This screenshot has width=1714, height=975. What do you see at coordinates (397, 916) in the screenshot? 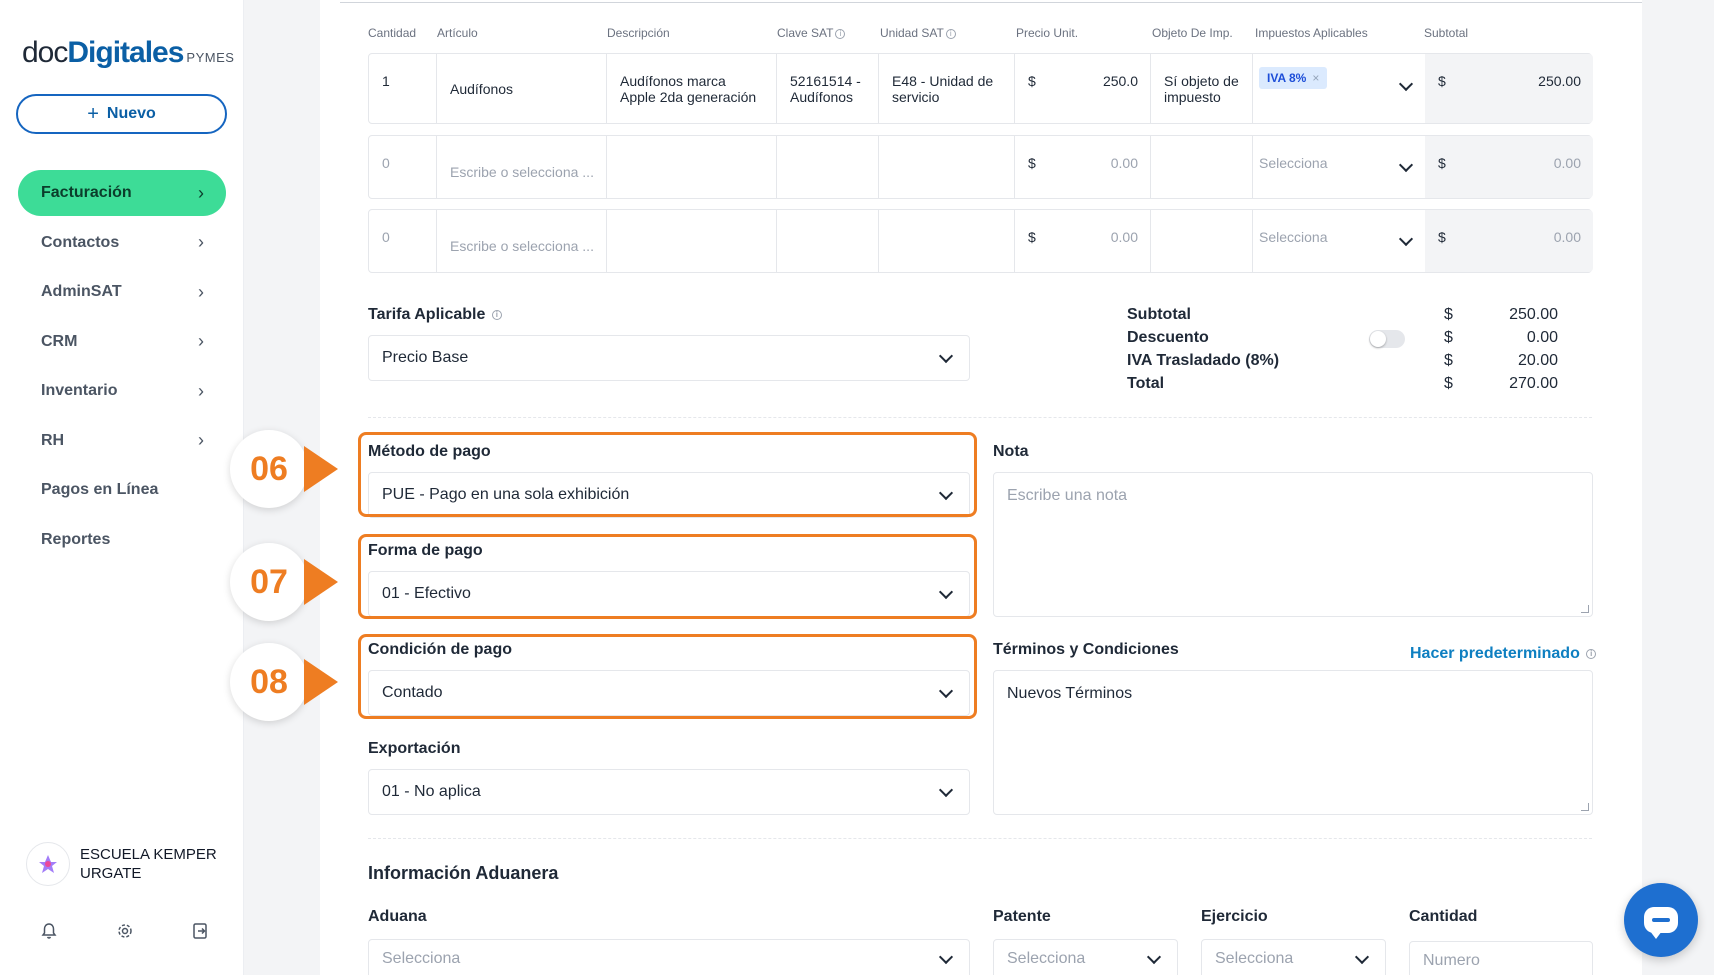
I see `aduana-label: Aduana` at bounding box center [397, 916].